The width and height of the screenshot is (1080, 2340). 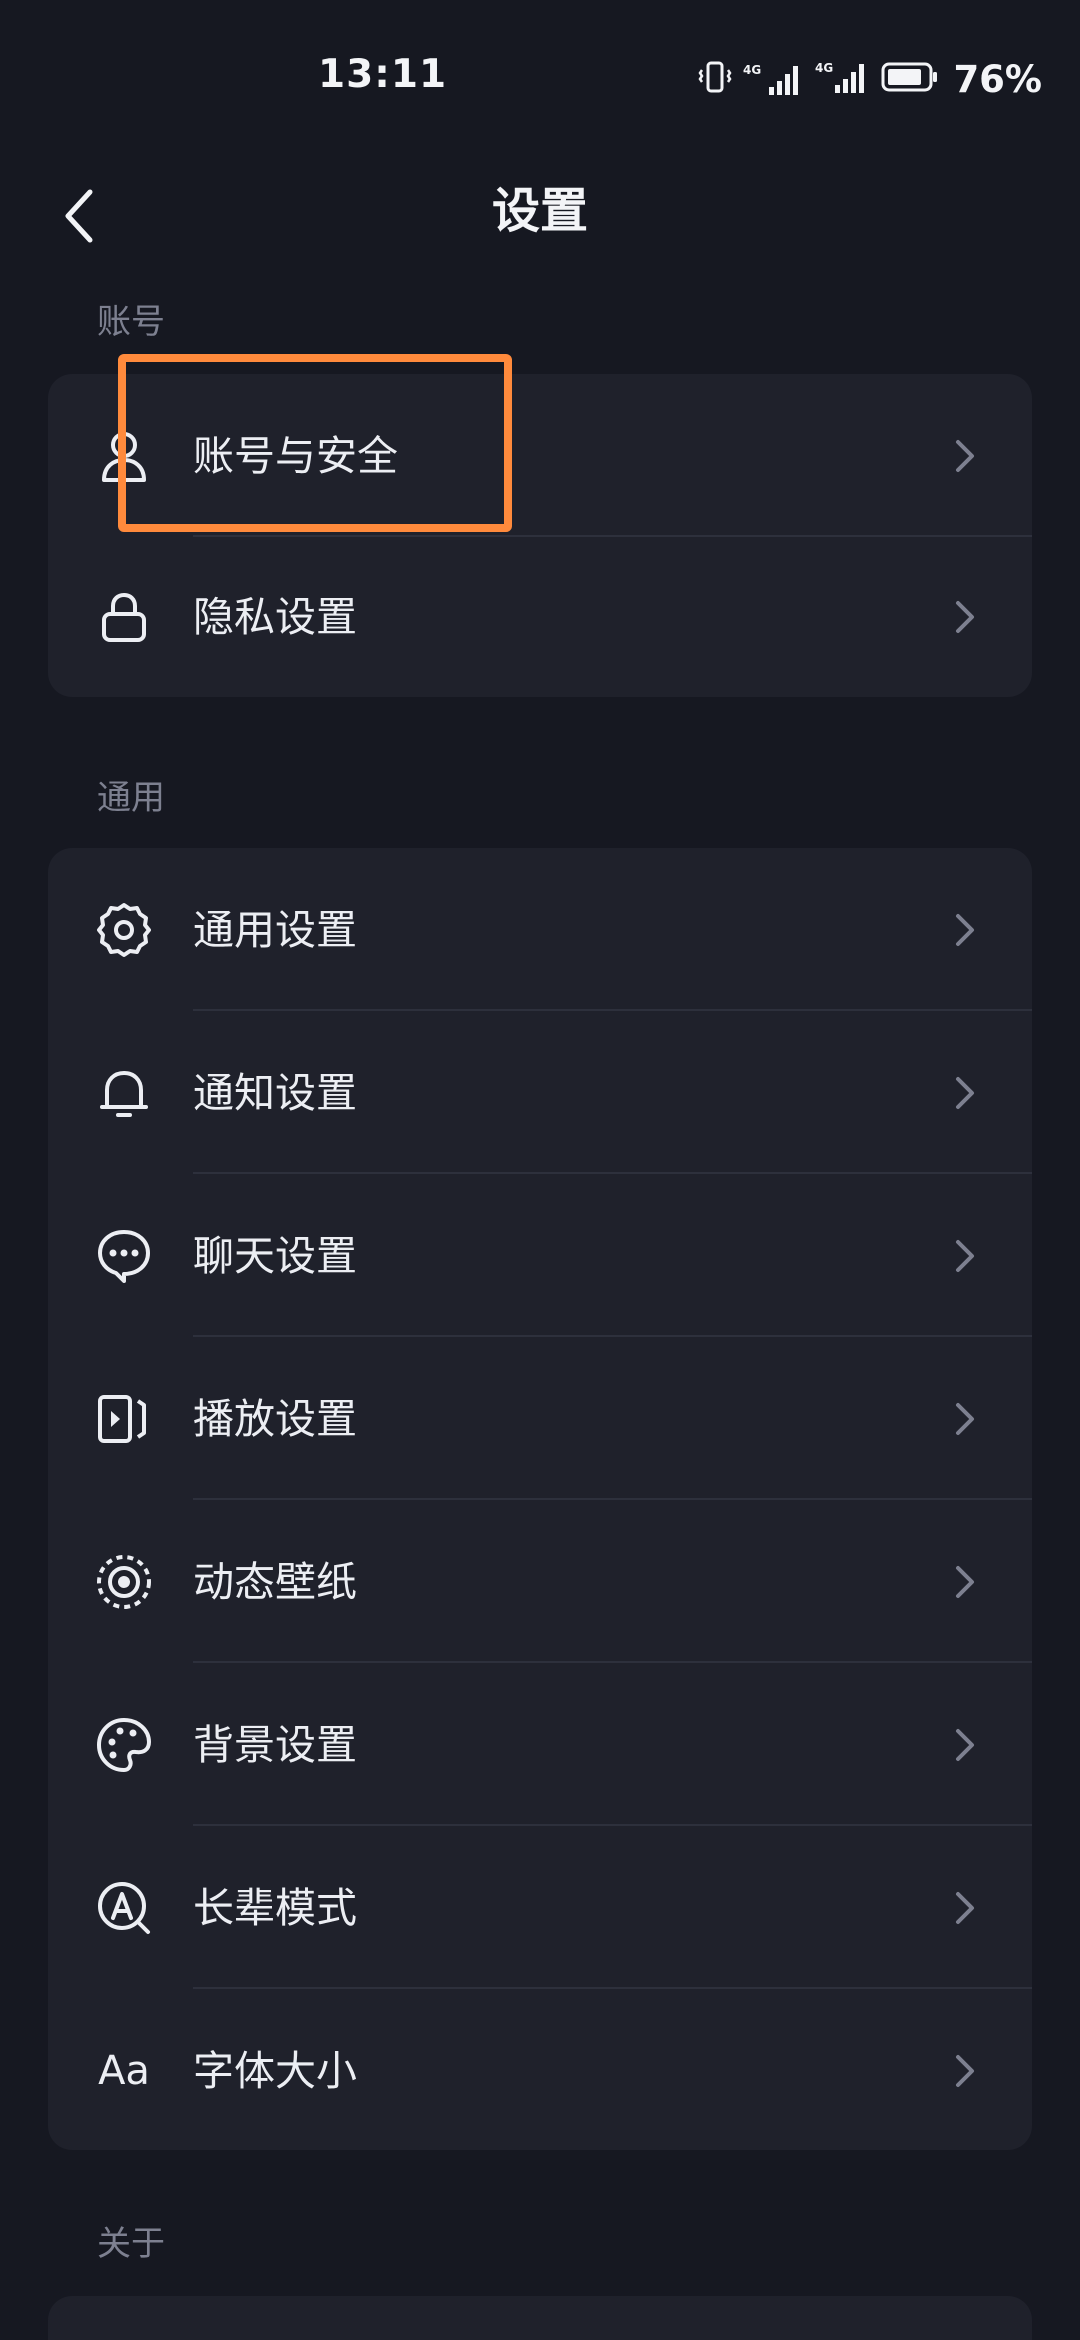 What do you see at coordinates (540, 2318) in the screenshot?
I see `about-card` at bounding box center [540, 2318].